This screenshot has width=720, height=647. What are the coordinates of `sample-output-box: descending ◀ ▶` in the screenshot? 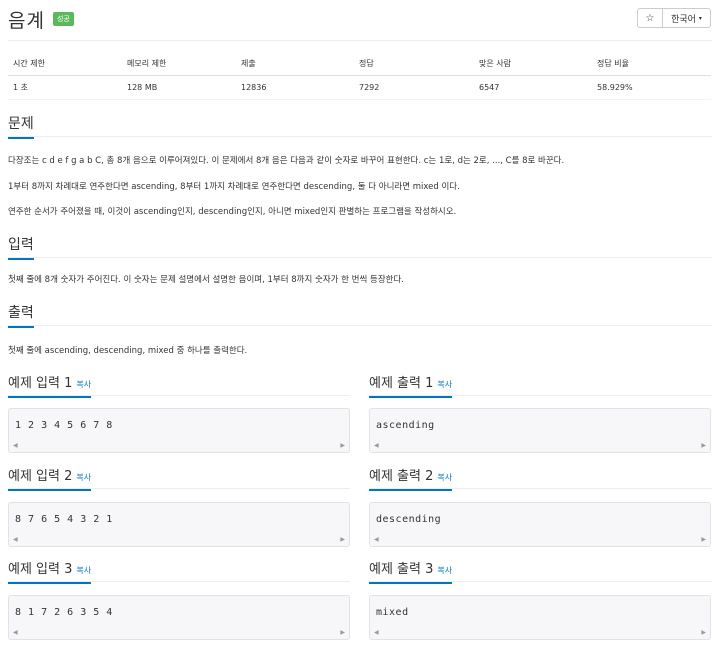 It's located at (540, 524).